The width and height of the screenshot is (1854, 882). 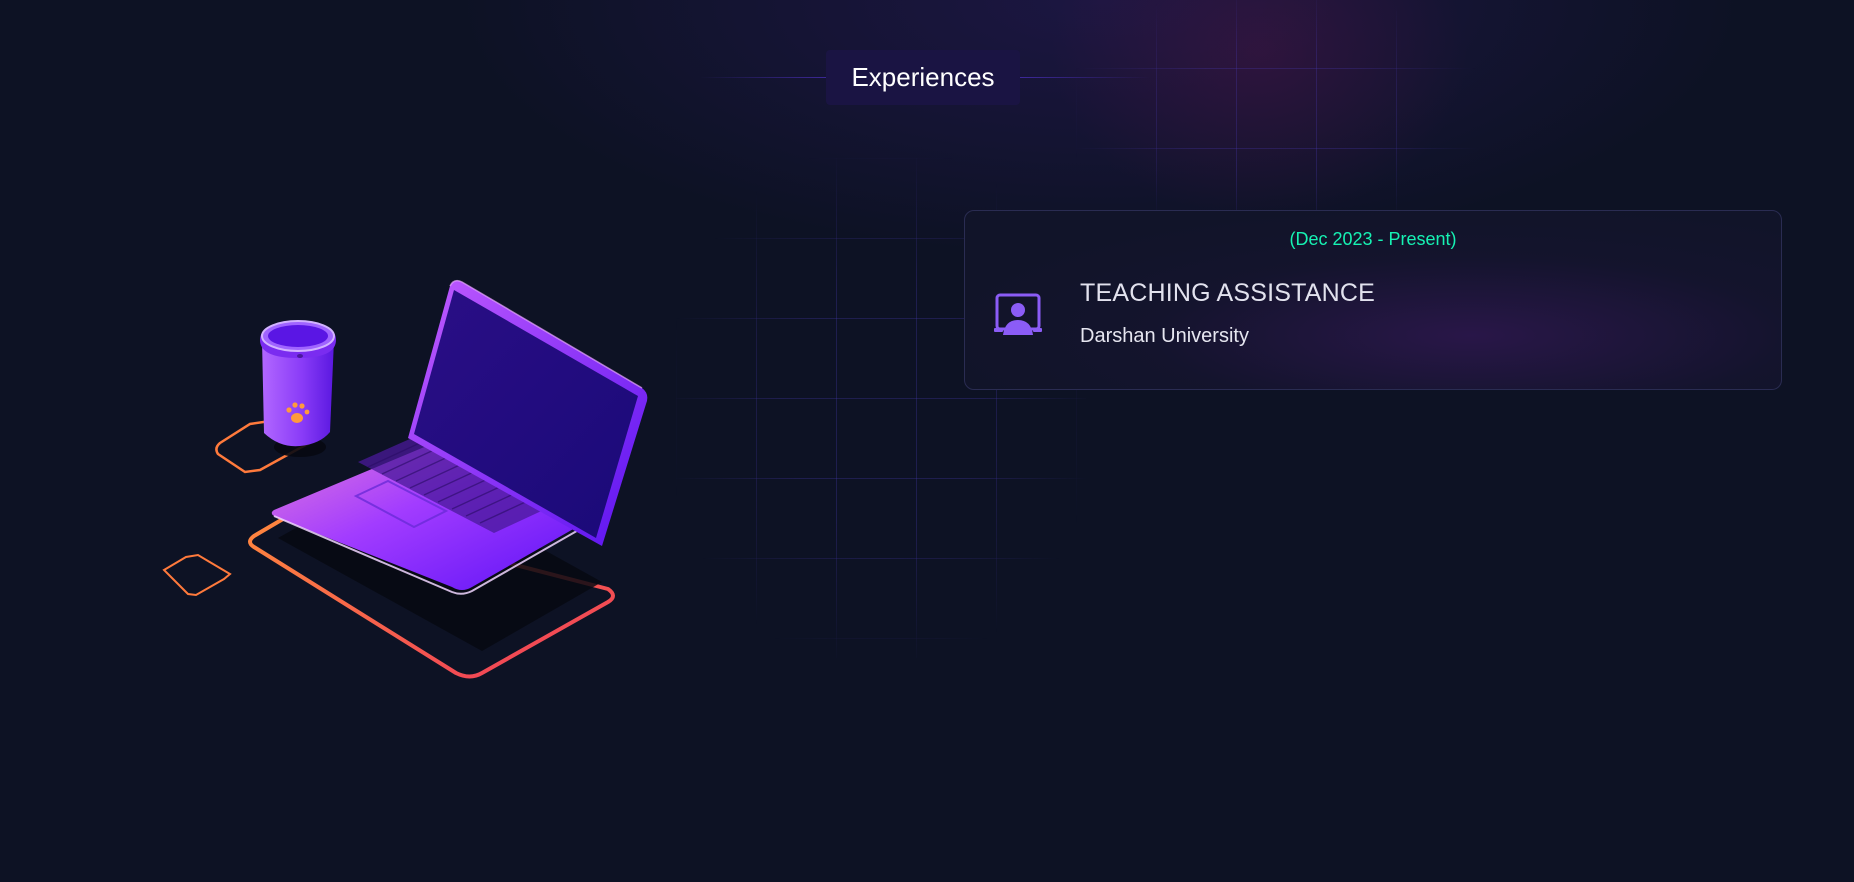 What do you see at coordinates (1260, 110) in the screenshot?
I see `background-glow-accent` at bounding box center [1260, 110].